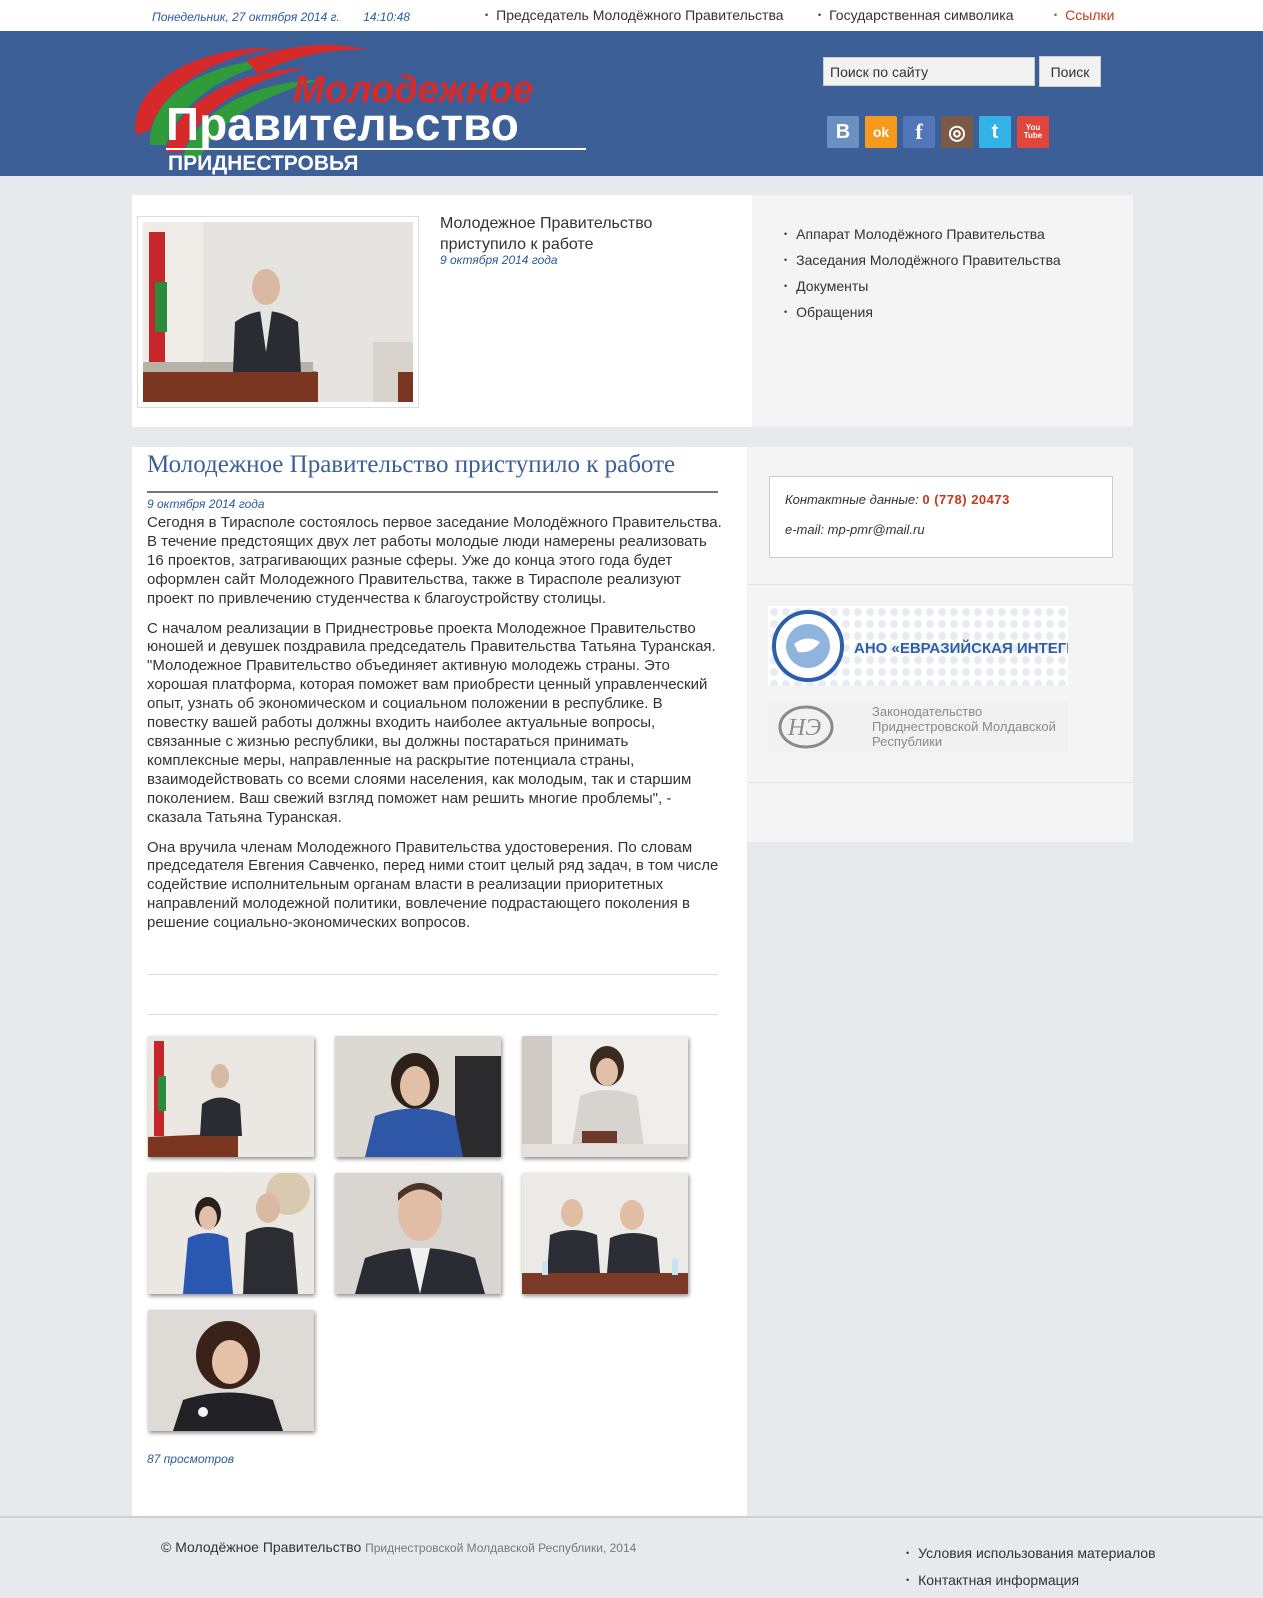 The image size is (1263, 1598). I want to click on eurasian-banner-text: АНО «ЕВРАЗИЙСКАЯ ИНТЕГРАЦИЯ», so click(961, 648).